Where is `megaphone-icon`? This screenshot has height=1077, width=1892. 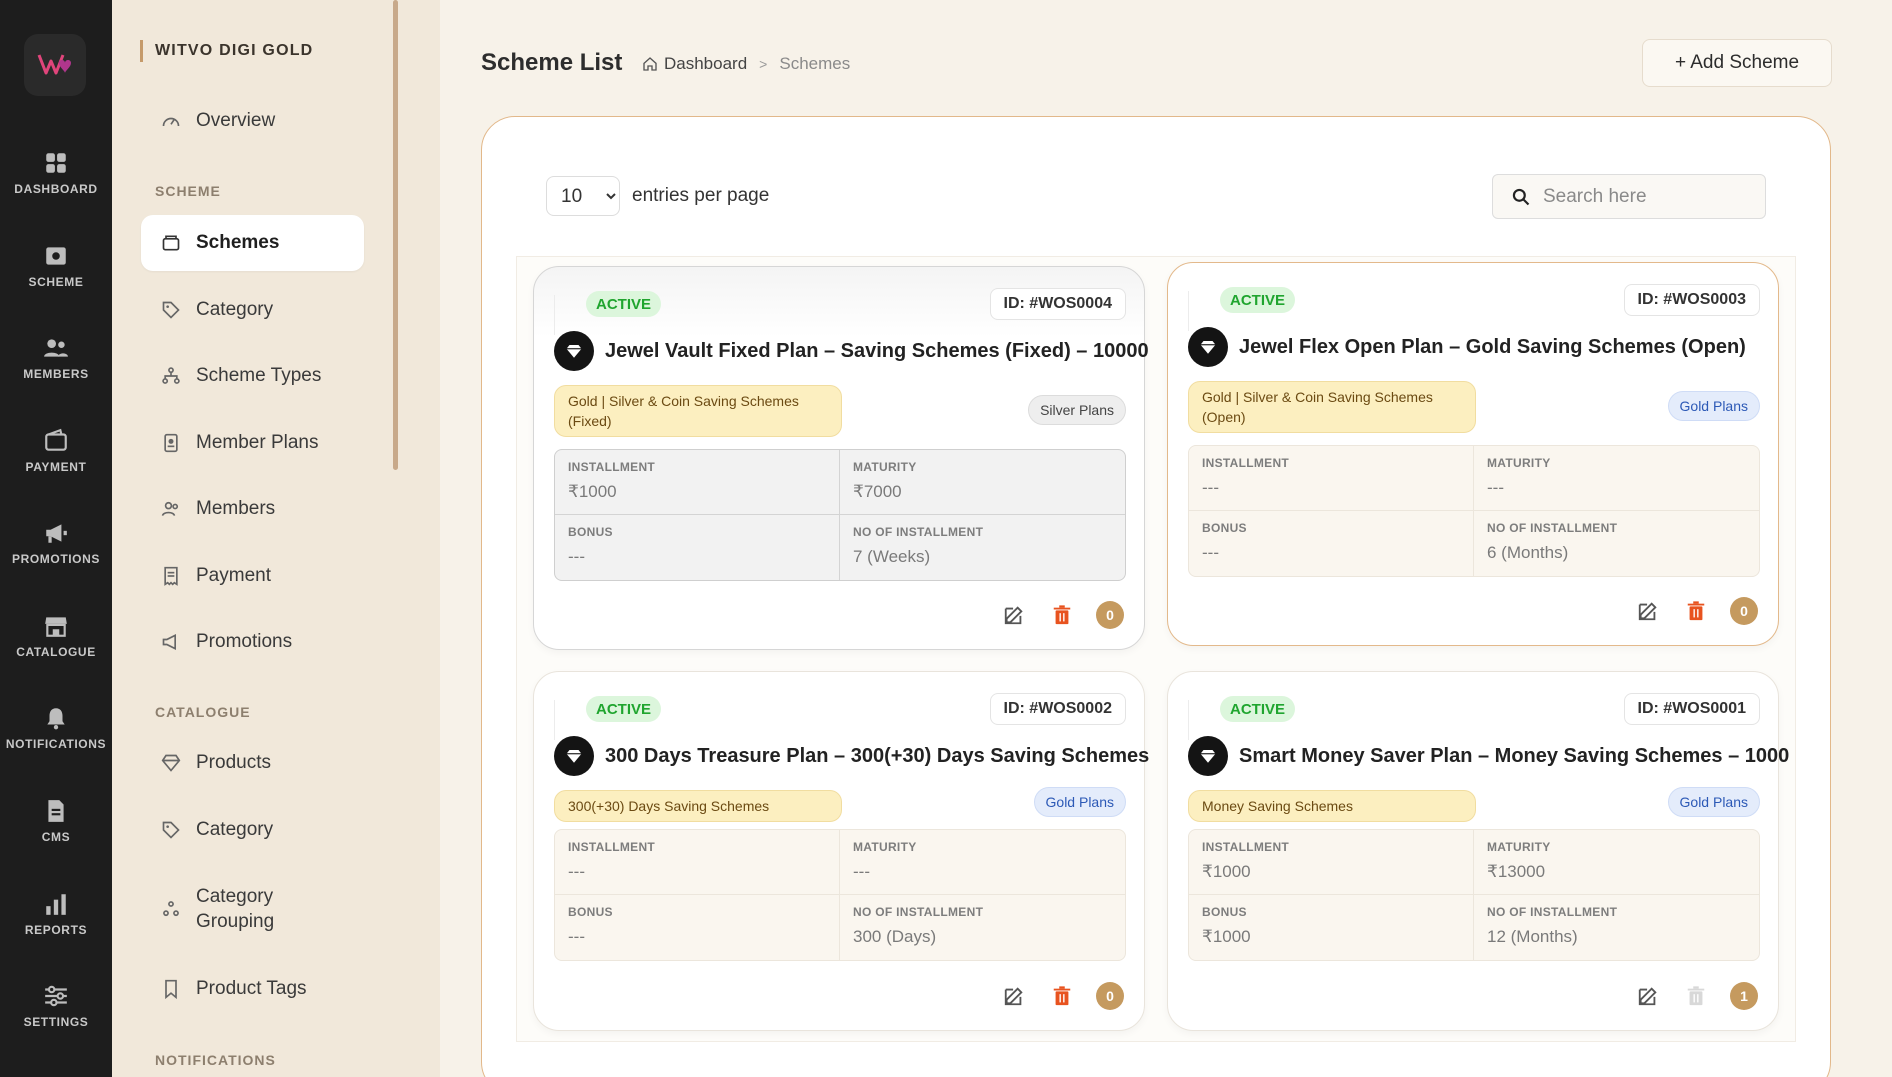
megaphone-icon is located at coordinates (56, 533).